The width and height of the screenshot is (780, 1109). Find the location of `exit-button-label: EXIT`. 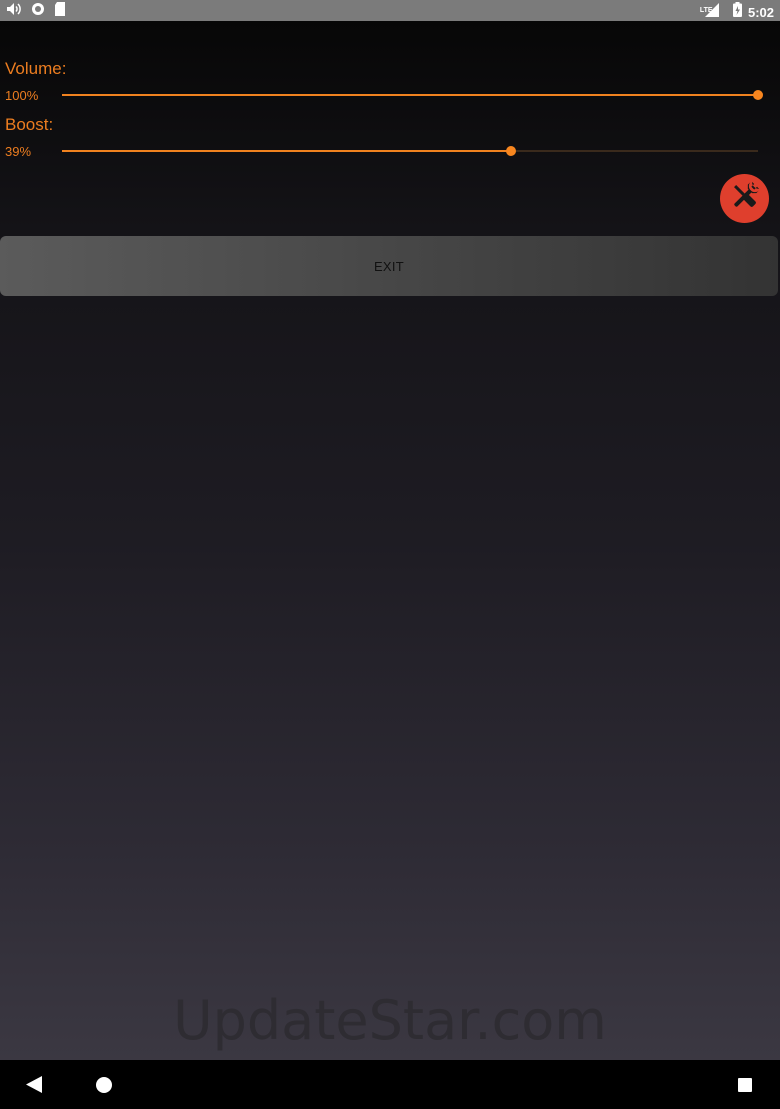

exit-button-label: EXIT is located at coordinates (389, 266).